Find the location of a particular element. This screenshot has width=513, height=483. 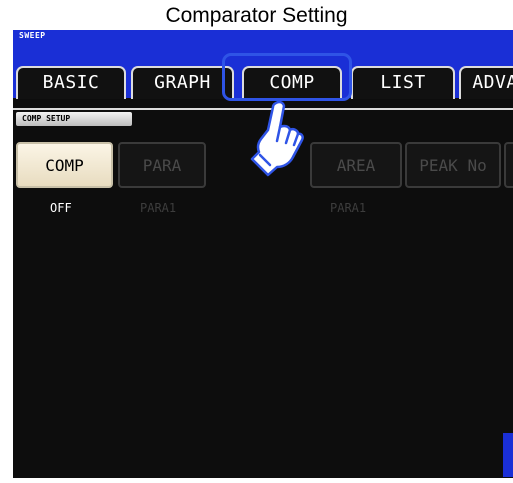

area-button: AREA is located at coordinates (356, 165).